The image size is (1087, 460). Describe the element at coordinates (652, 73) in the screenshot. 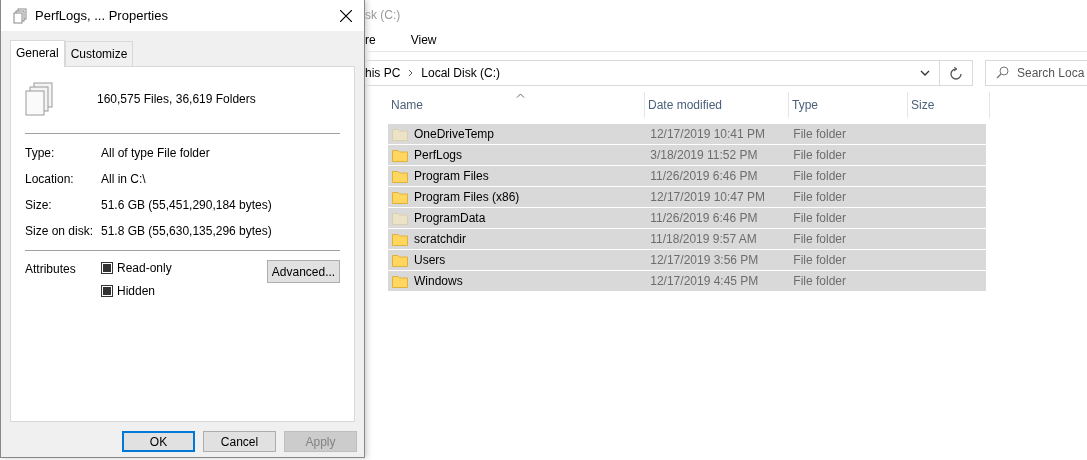

I see `address-bar: his PC Local Disk (C:)` at that location.